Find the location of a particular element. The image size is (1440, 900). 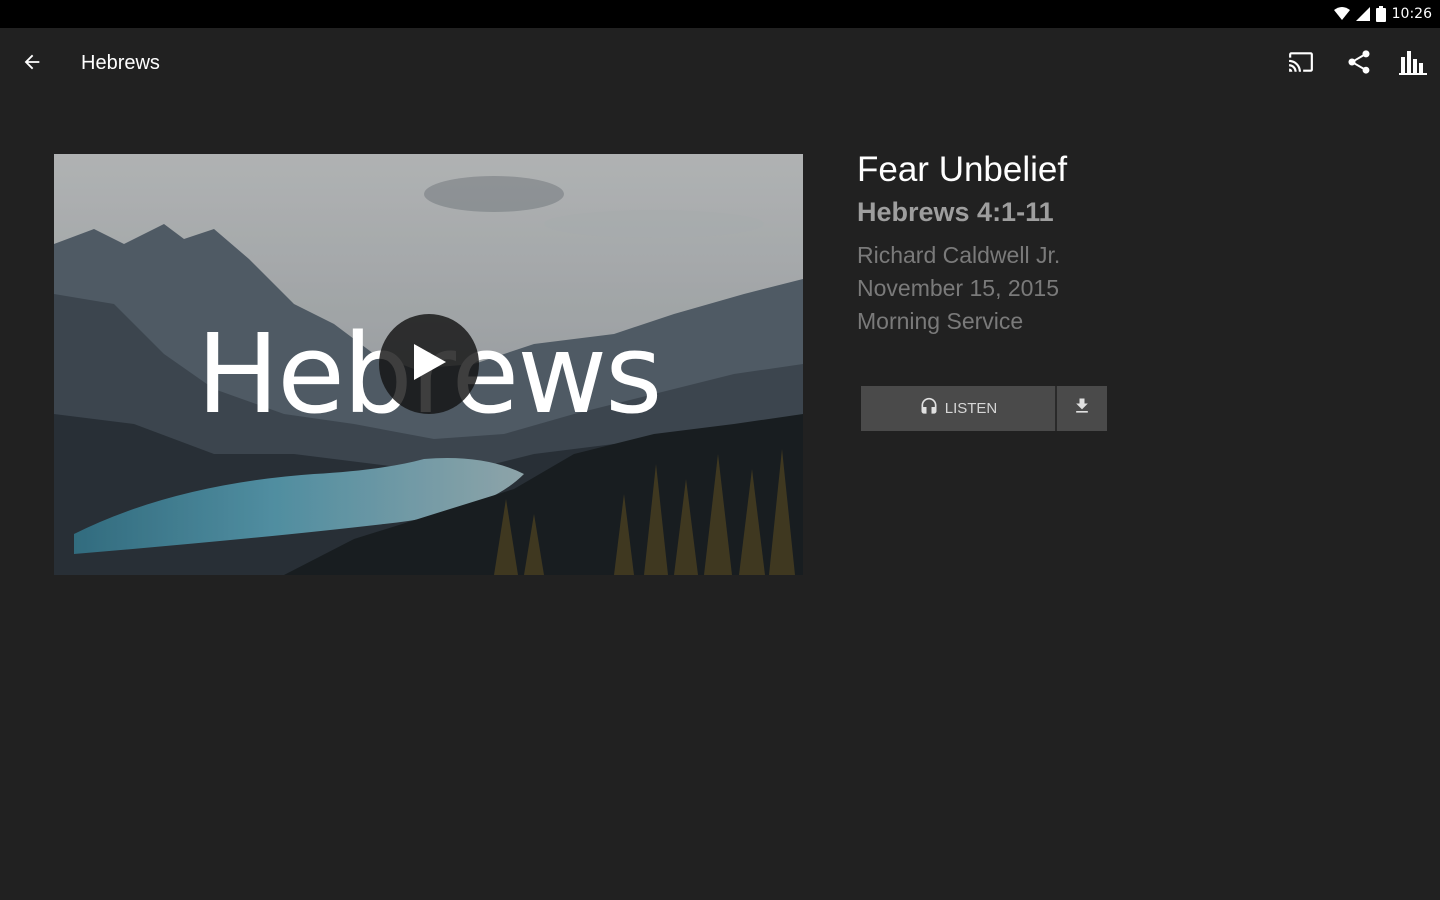

stats-button is located at coordinates (1413, 64).